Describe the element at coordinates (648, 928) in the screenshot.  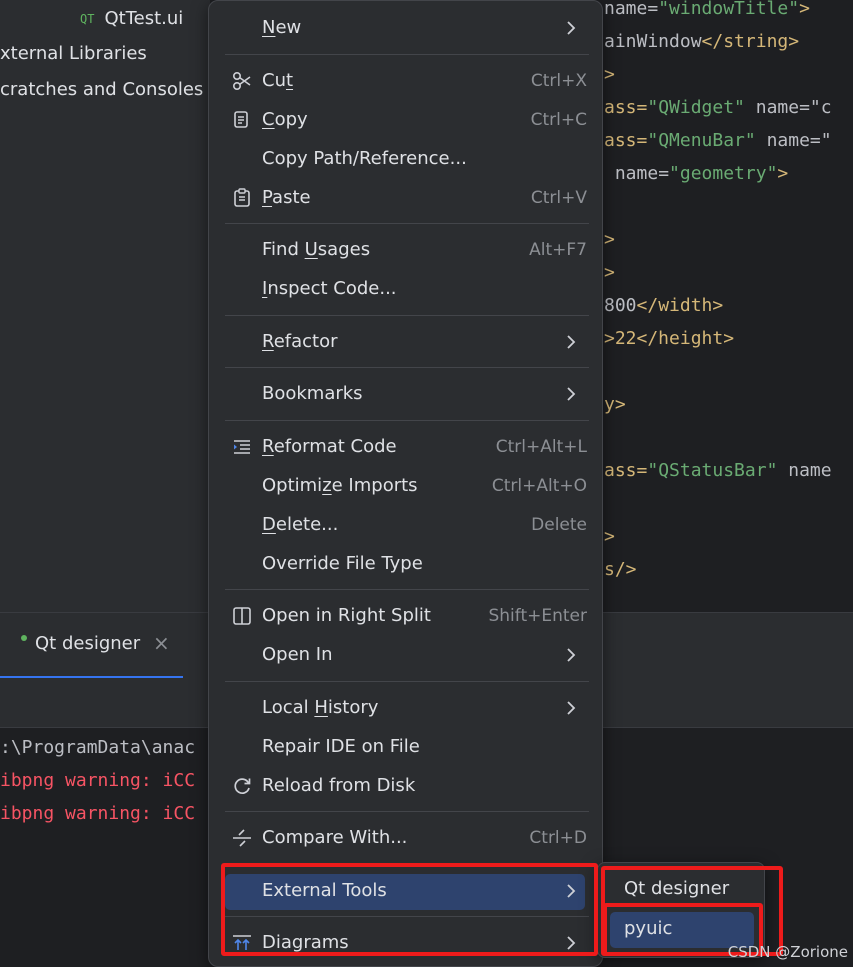
I see `submenu-item-label: pyuic` at that location.